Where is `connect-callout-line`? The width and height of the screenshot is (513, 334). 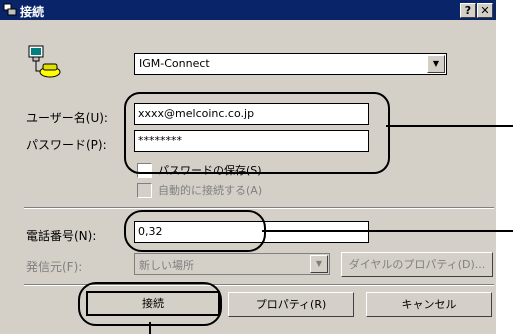
connect-callout-line is located at coordinates (150, 328).